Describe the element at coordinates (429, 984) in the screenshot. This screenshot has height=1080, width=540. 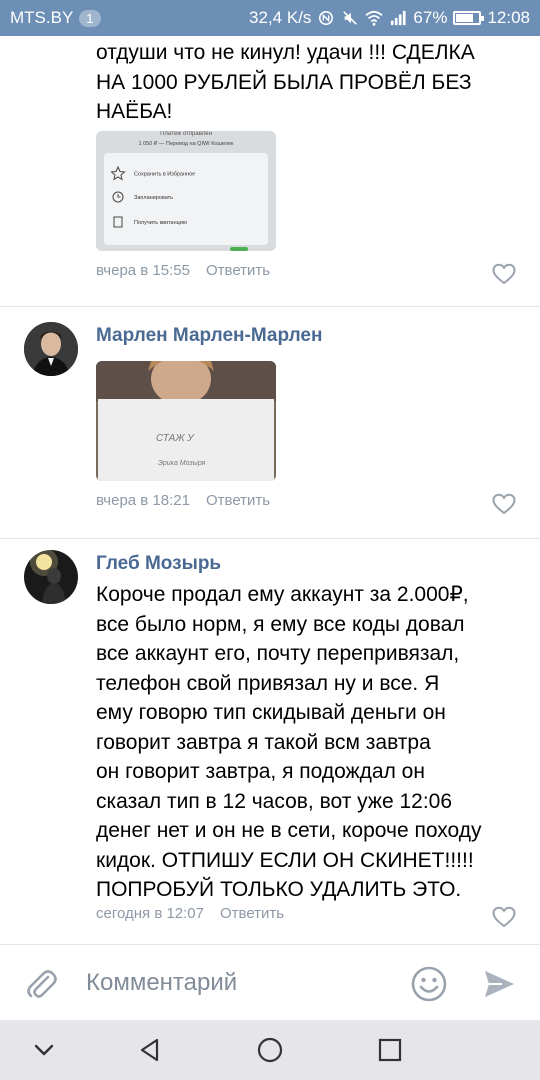
I see `emoji-icon` at that location.